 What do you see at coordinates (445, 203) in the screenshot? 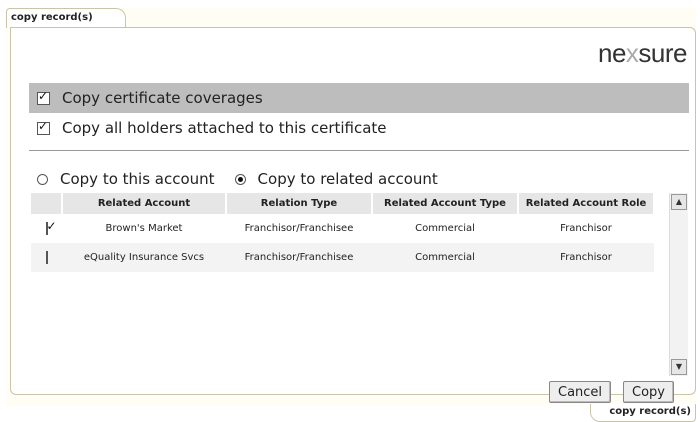
I see `column-header: Related Account Type` at bounding box center [445, 203].